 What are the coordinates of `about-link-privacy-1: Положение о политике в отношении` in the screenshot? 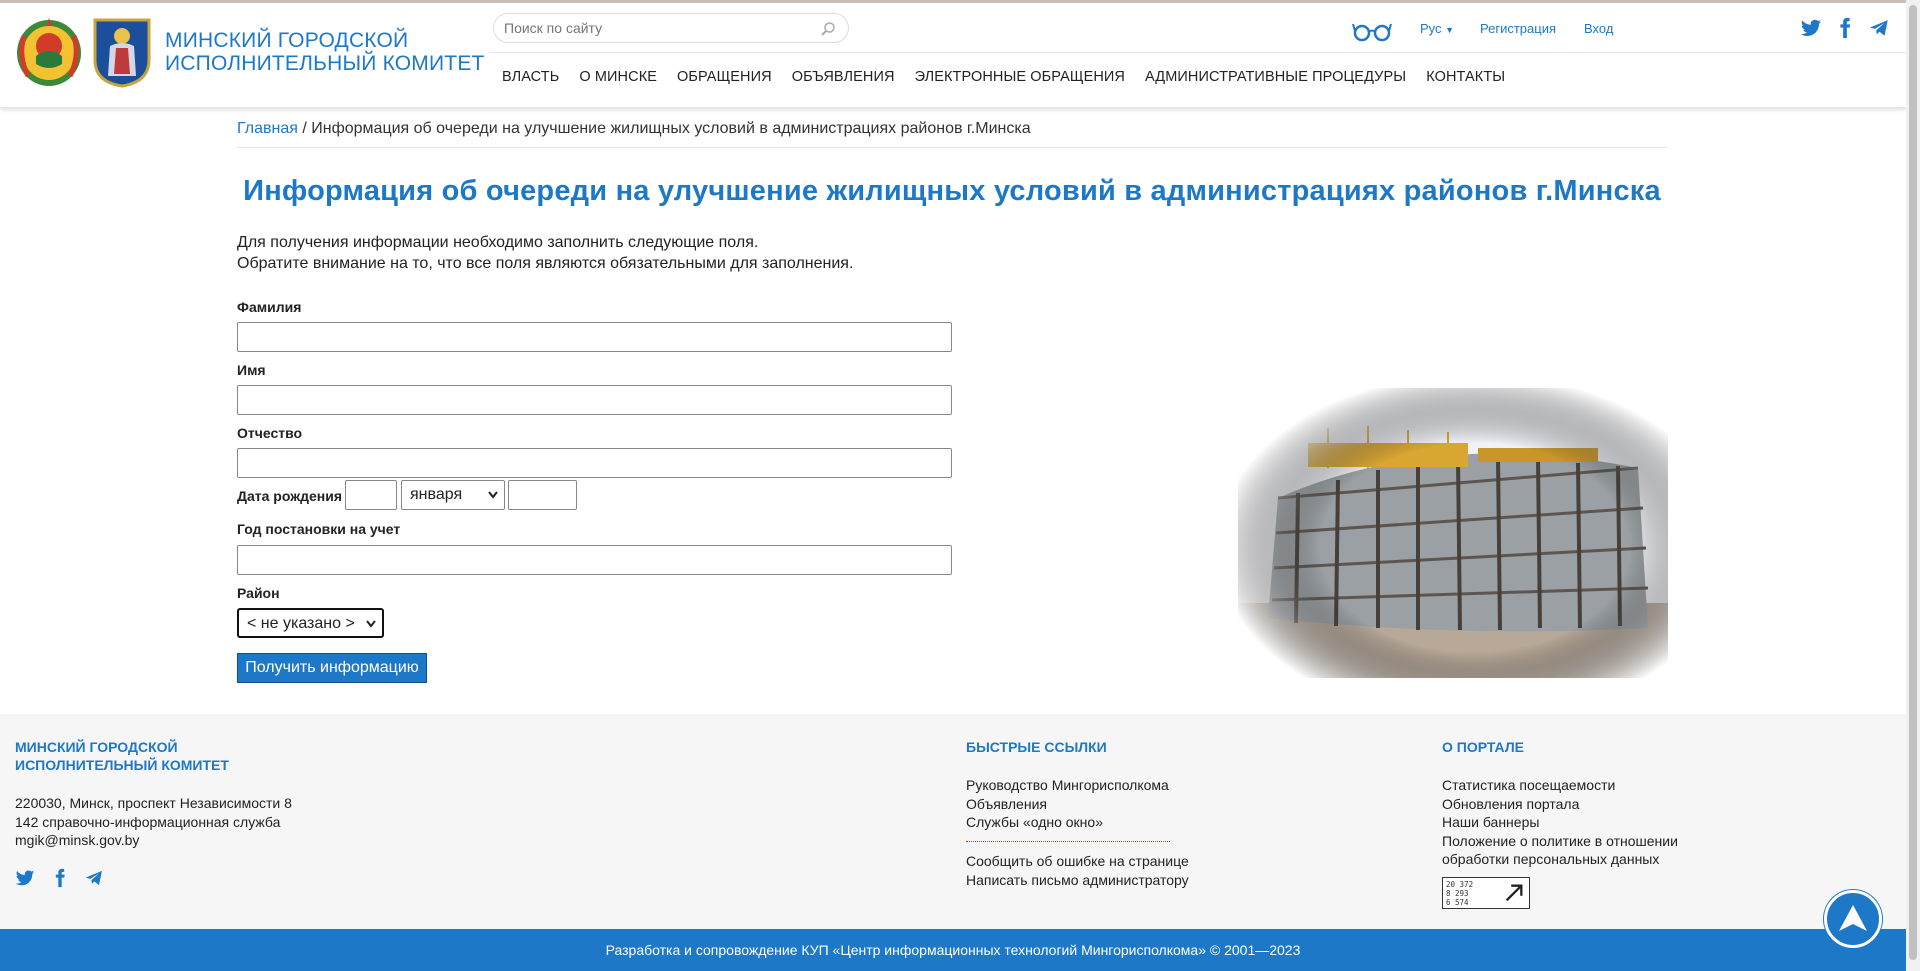 It's located at (1560, 841).